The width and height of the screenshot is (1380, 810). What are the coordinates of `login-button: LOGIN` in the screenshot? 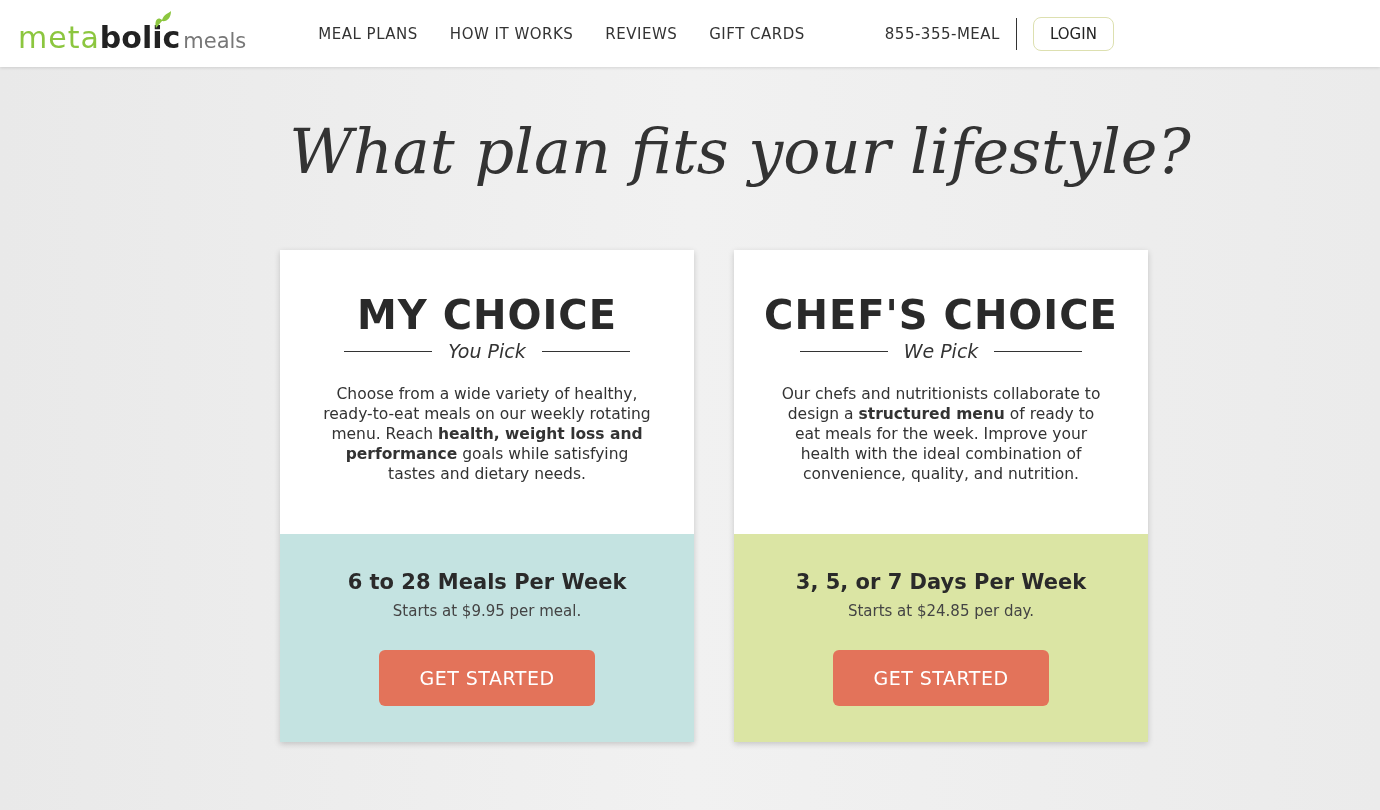 It's located at (1073, 33).